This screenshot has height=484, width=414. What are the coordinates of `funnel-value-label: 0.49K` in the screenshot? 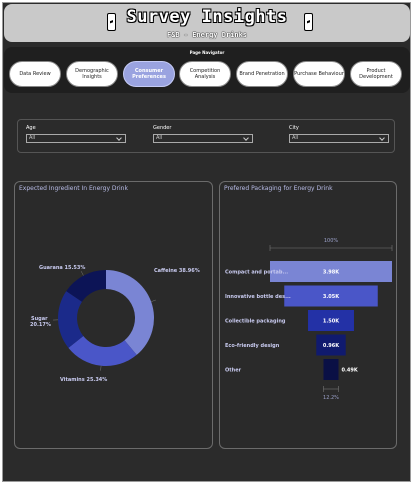 It's located at (350, 371).